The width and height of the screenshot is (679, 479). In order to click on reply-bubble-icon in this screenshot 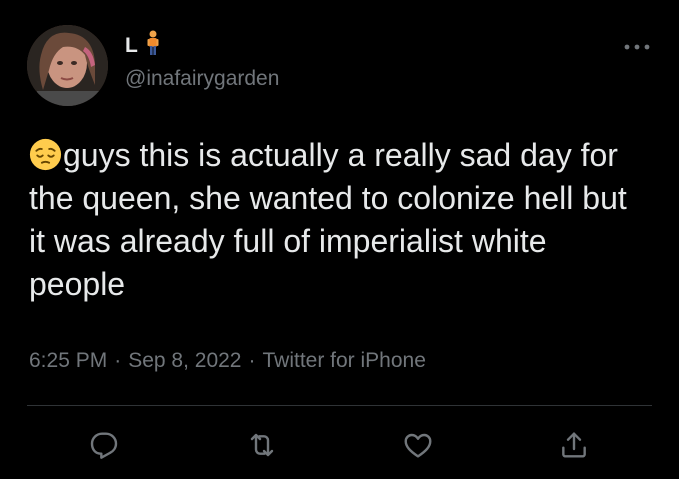, I will do `click(104, 445)`.